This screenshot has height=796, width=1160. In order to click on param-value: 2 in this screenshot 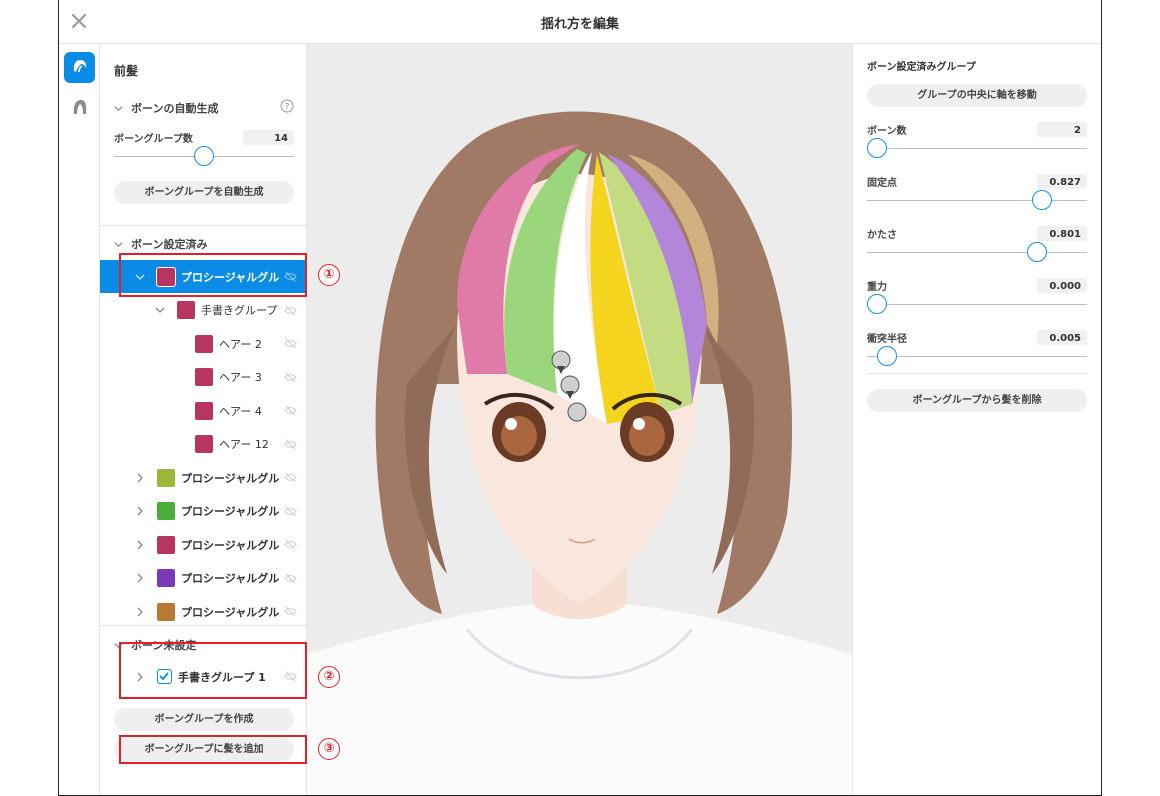, I will do `click(1062, 129)`.